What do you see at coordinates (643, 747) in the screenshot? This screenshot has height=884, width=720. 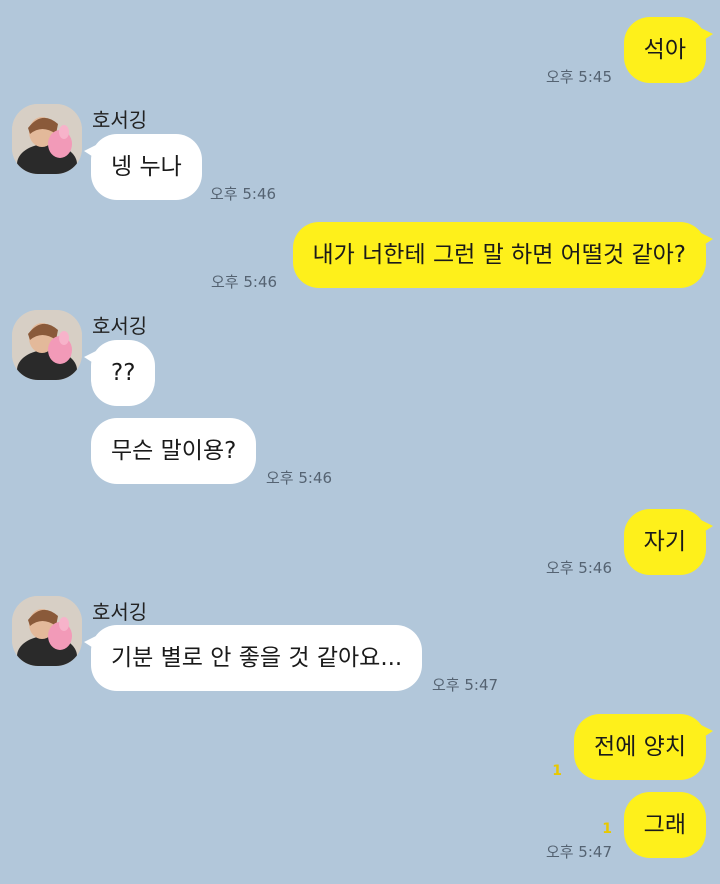 I see `my-message-bubble: 전에 양치` at bounding box center [643, 747].